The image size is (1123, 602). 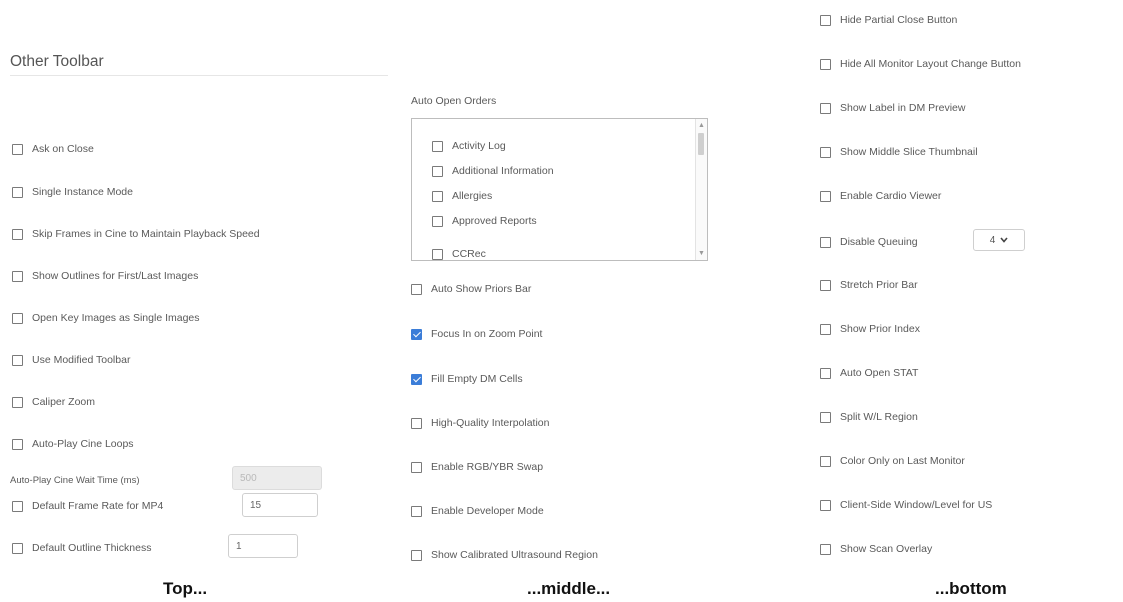 What do you see at coordinates (920, 64) in the screenshot?
I see `option-hide-monitor-layout: Hide All Monitor Layout Change Button` at bounding box center [920, 64].